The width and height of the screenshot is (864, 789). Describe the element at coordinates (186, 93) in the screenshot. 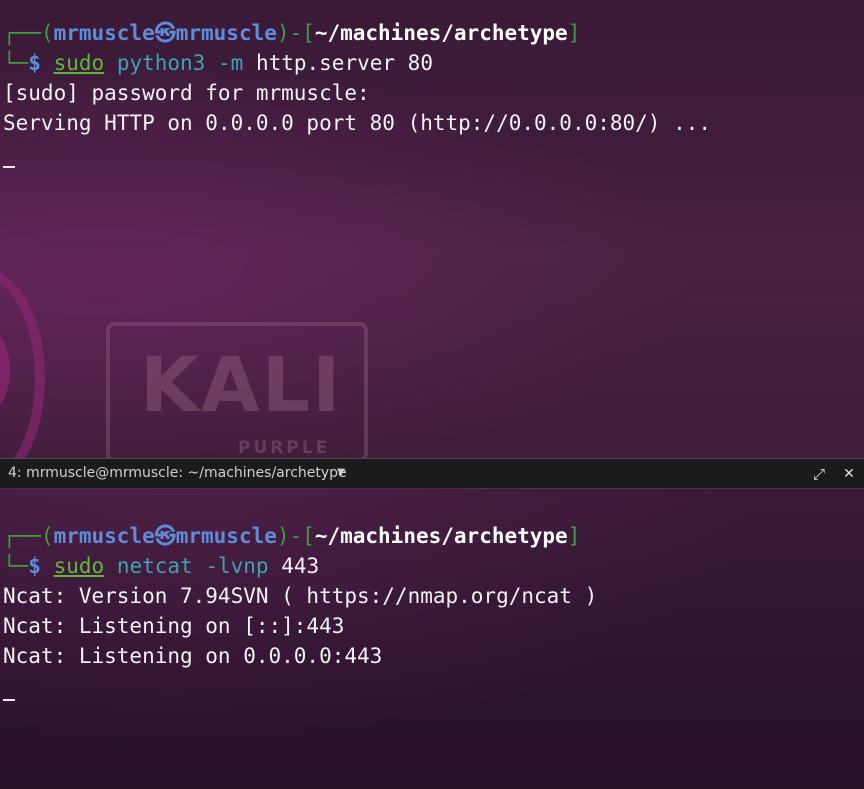

I see `output-line-1: [sudo] password for mrmuscle:` at that location.